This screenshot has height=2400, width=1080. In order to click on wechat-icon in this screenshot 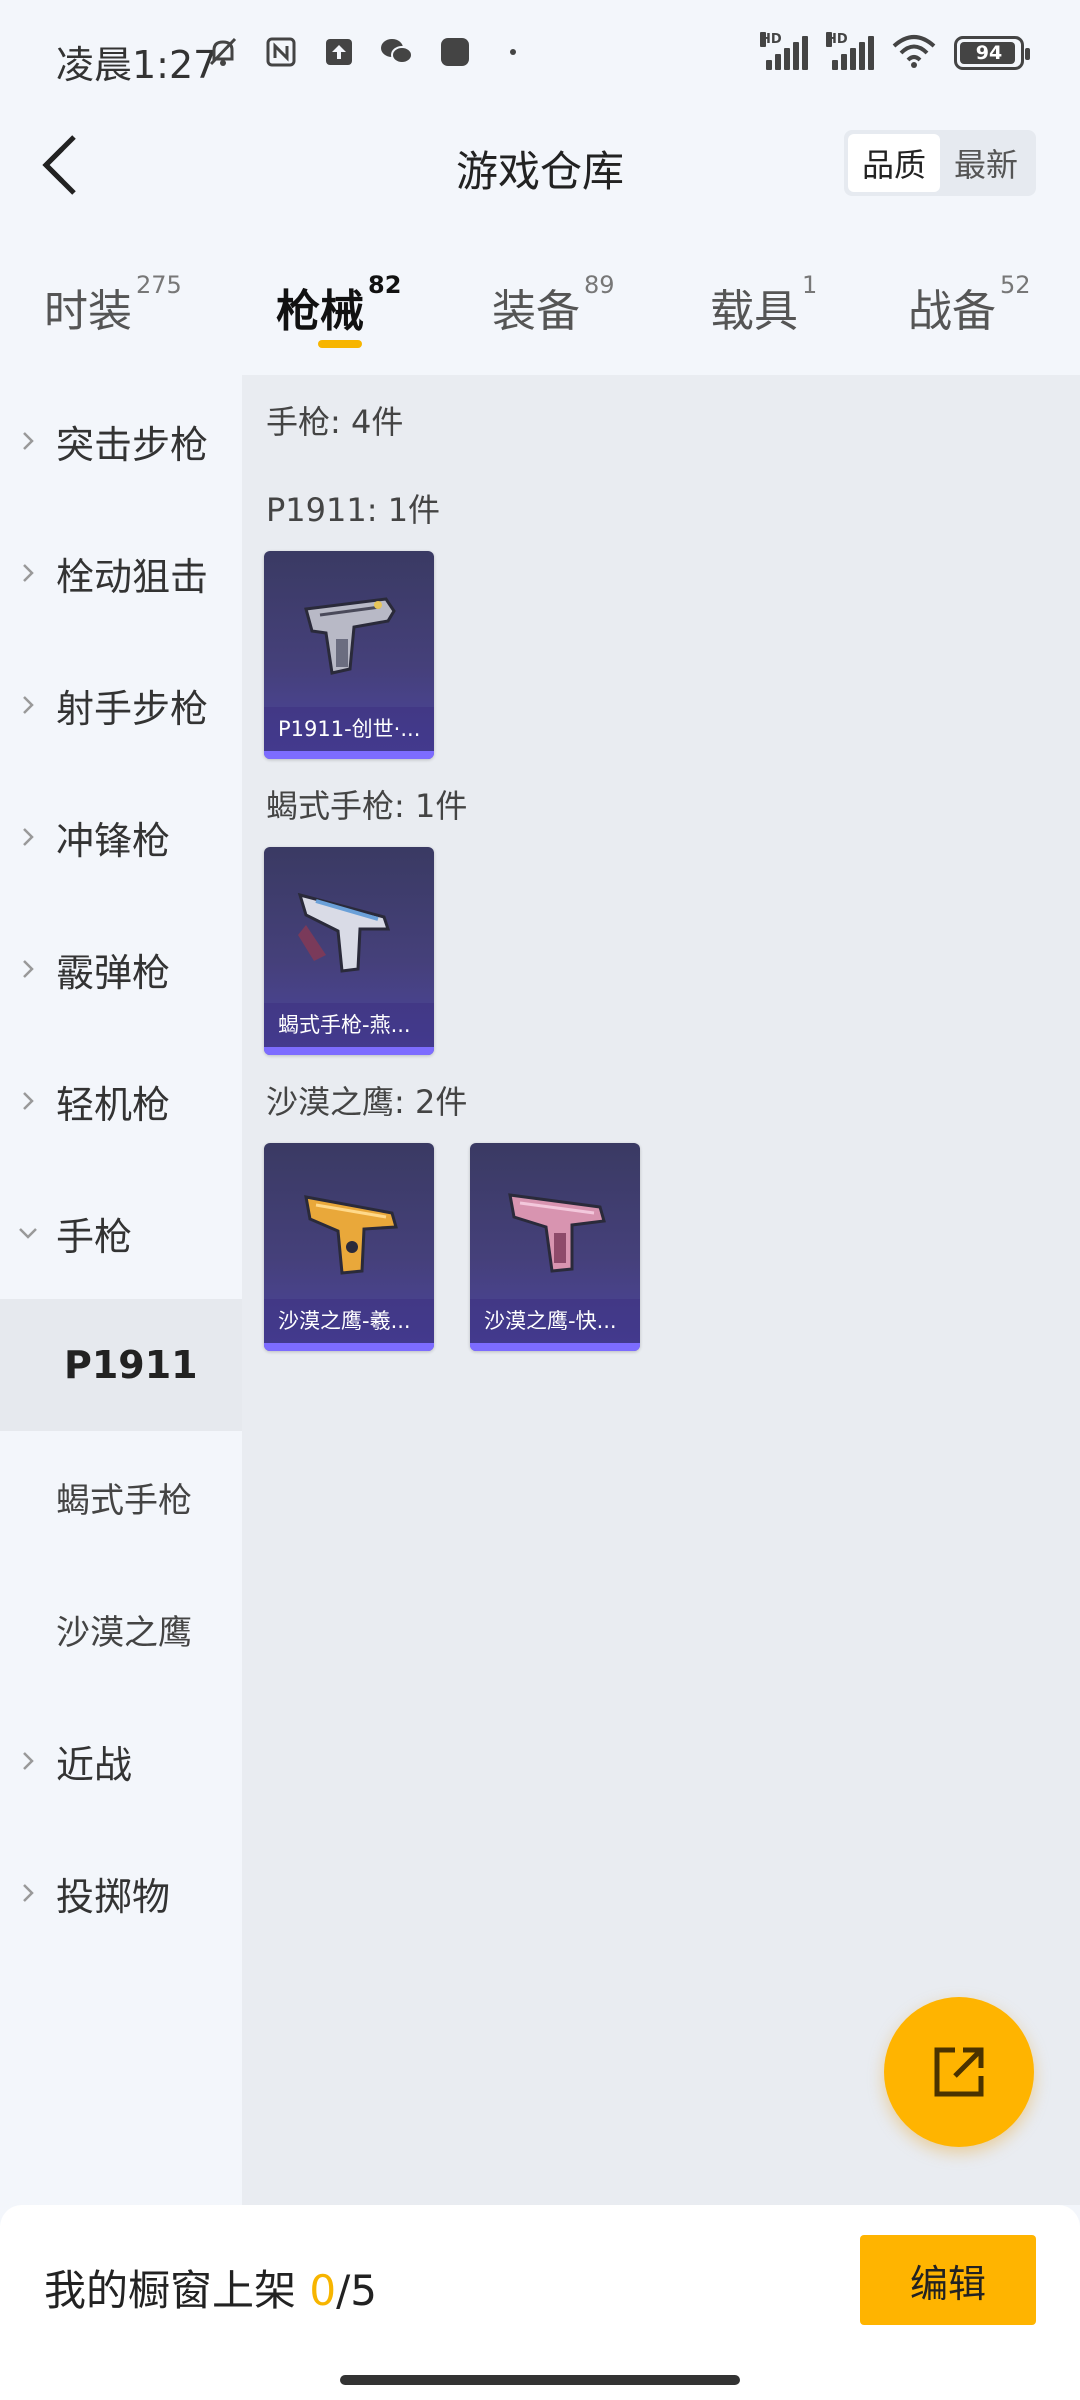, I will do `click(397, 52)`.